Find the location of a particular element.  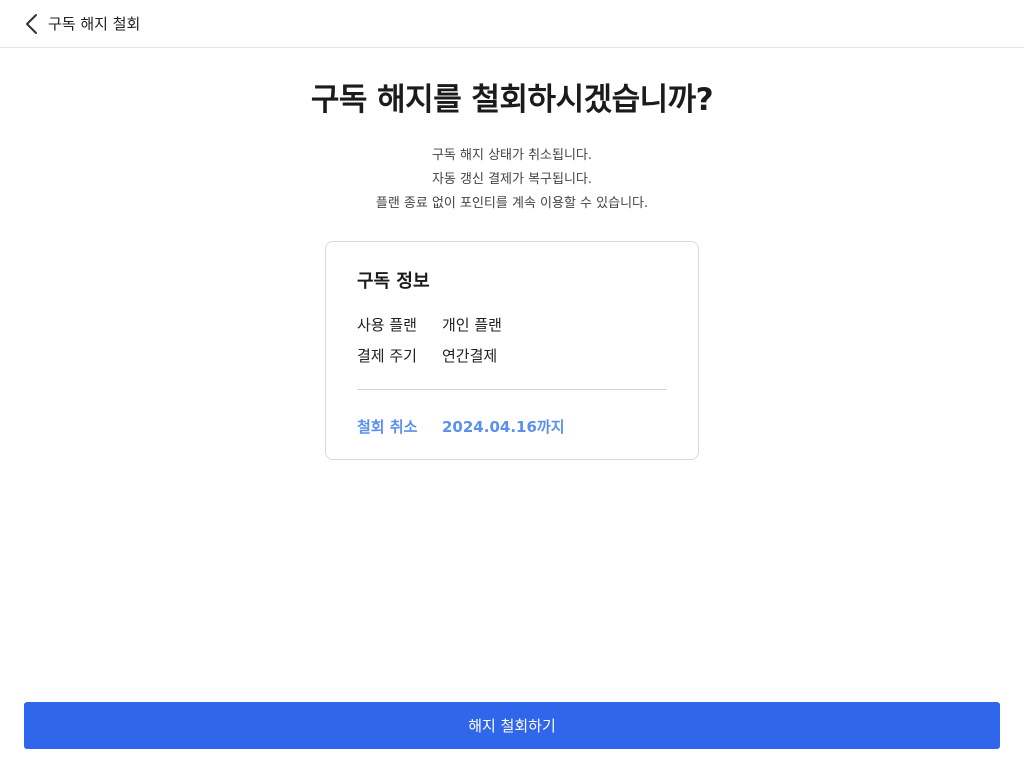

billing-cycle-value: 연간결제 is located at coordinates (470, 356).